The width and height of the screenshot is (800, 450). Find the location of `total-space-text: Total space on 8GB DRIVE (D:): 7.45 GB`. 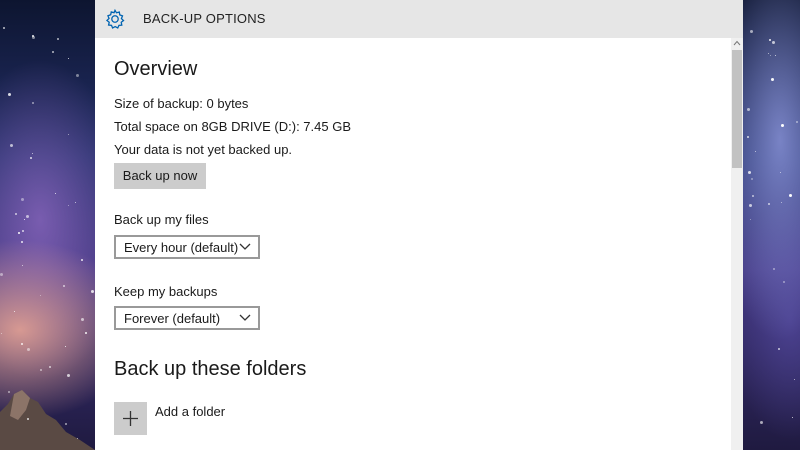

total-space-text: Total space on 8GB DRIVE (D:): 7.45 GB is located at coordinates (232, 126).